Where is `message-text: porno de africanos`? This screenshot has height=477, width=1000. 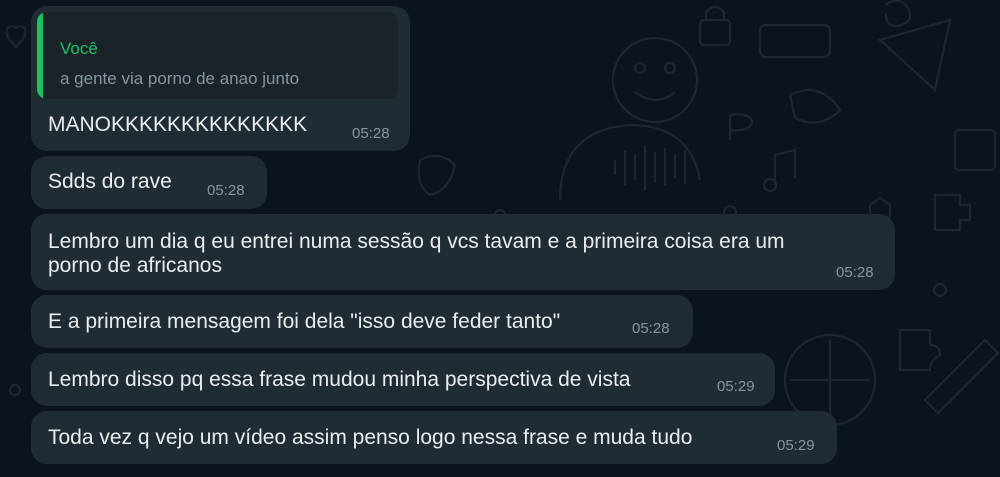
message-text: porno de africanos is located at coordinates (135, 265).